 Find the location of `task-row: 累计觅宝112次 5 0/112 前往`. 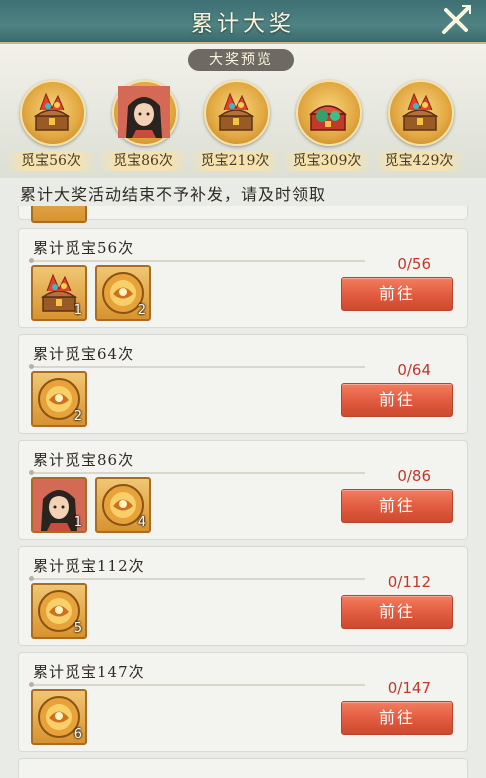

task-row: 累计觅宝112次 5 0/112 前往 is located at coordinates (243, 596).